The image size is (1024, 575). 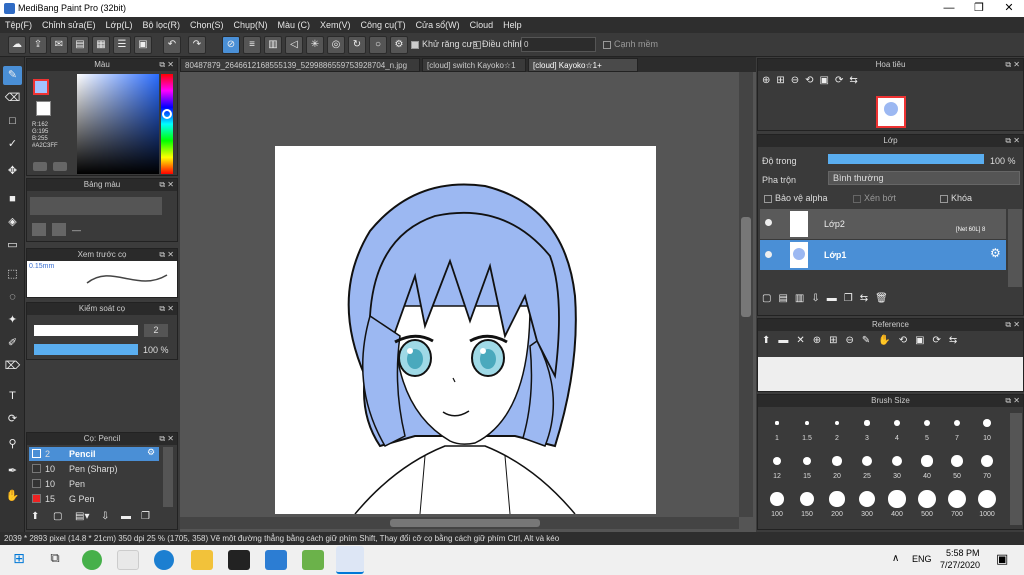 I want to click on swatch-area, so click(x=96, y=206).